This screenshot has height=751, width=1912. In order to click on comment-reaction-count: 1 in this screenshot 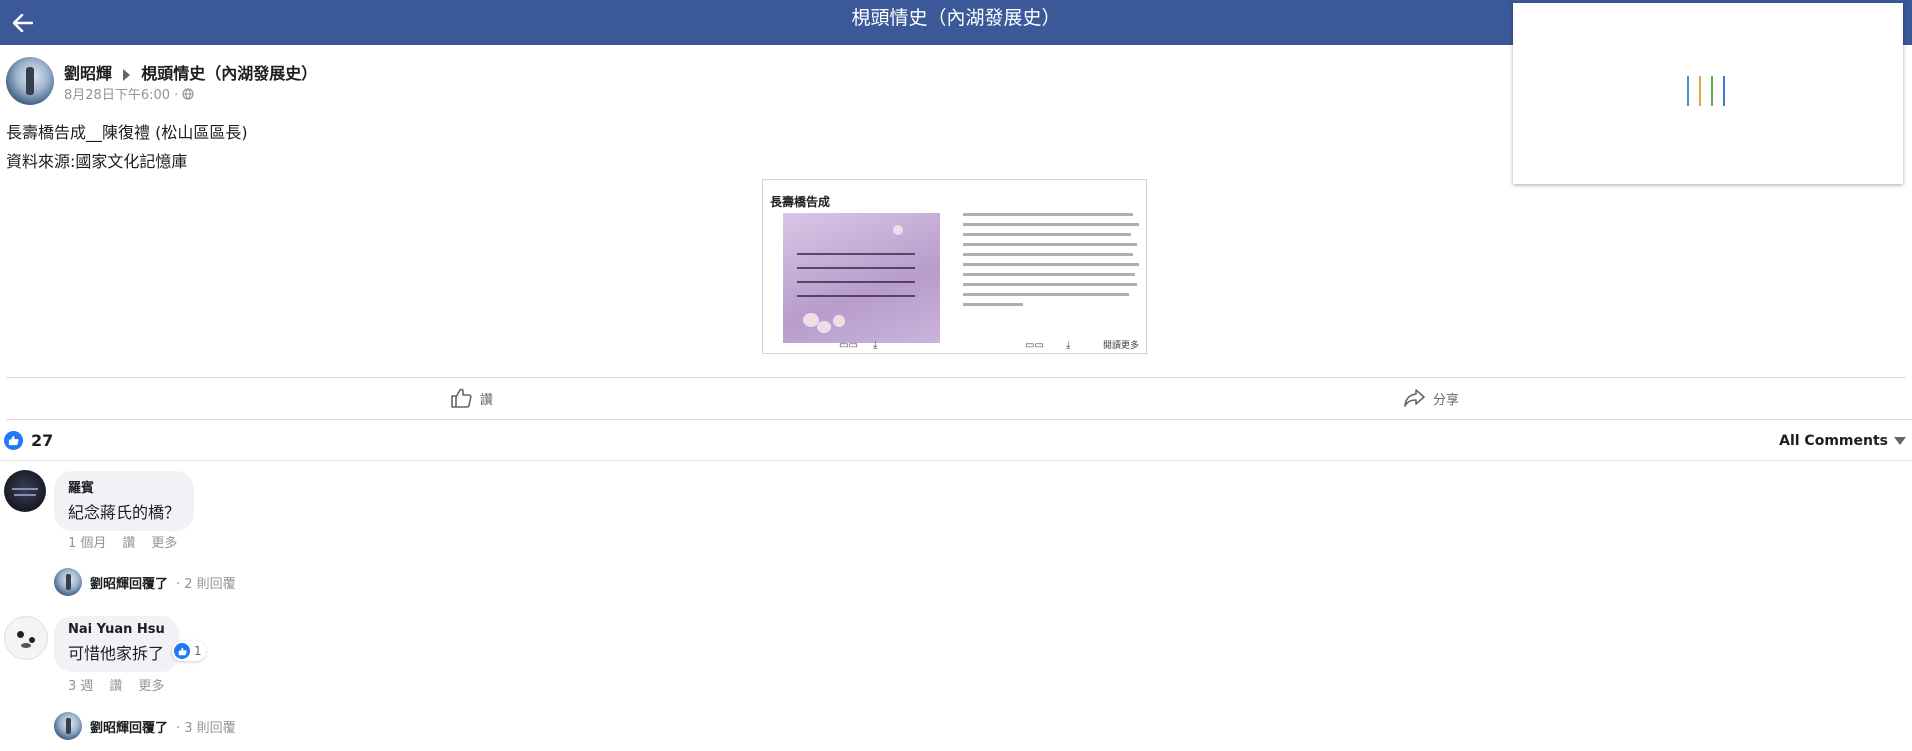, I will do `click(198, 651)`.